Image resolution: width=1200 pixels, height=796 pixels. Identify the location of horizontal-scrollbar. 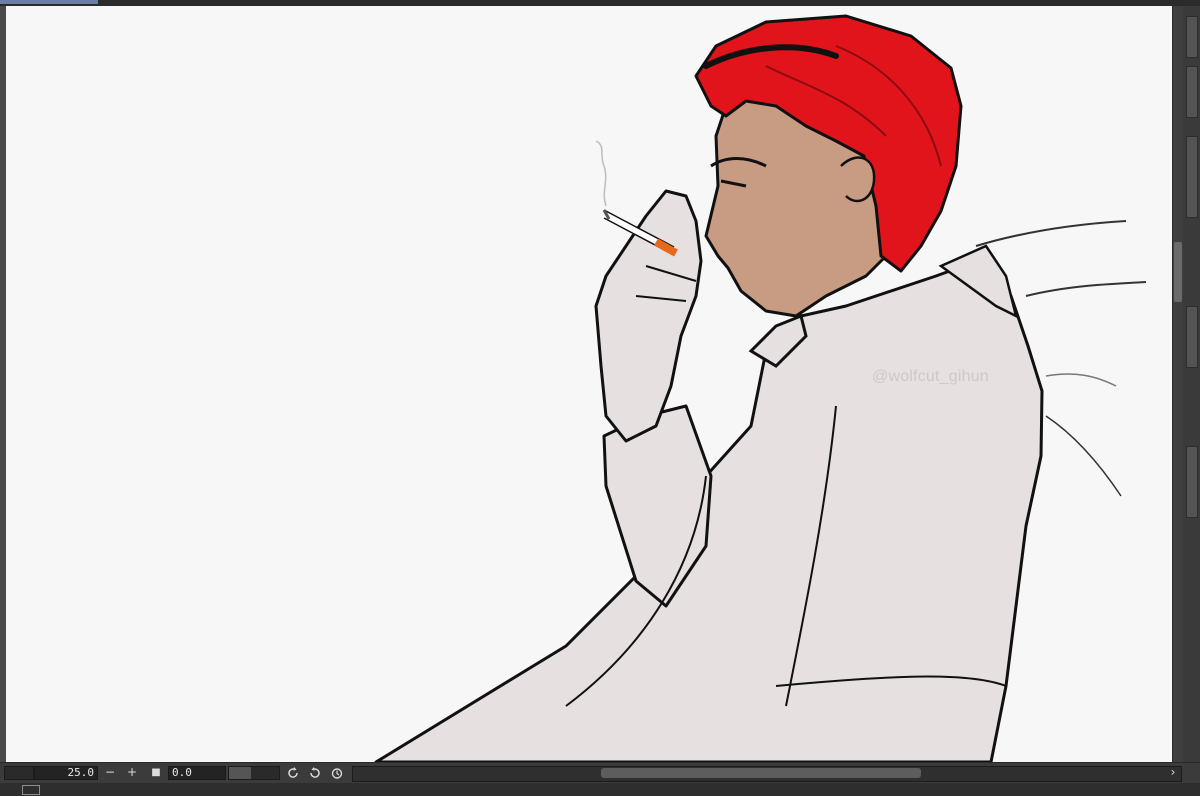
(767, 774).